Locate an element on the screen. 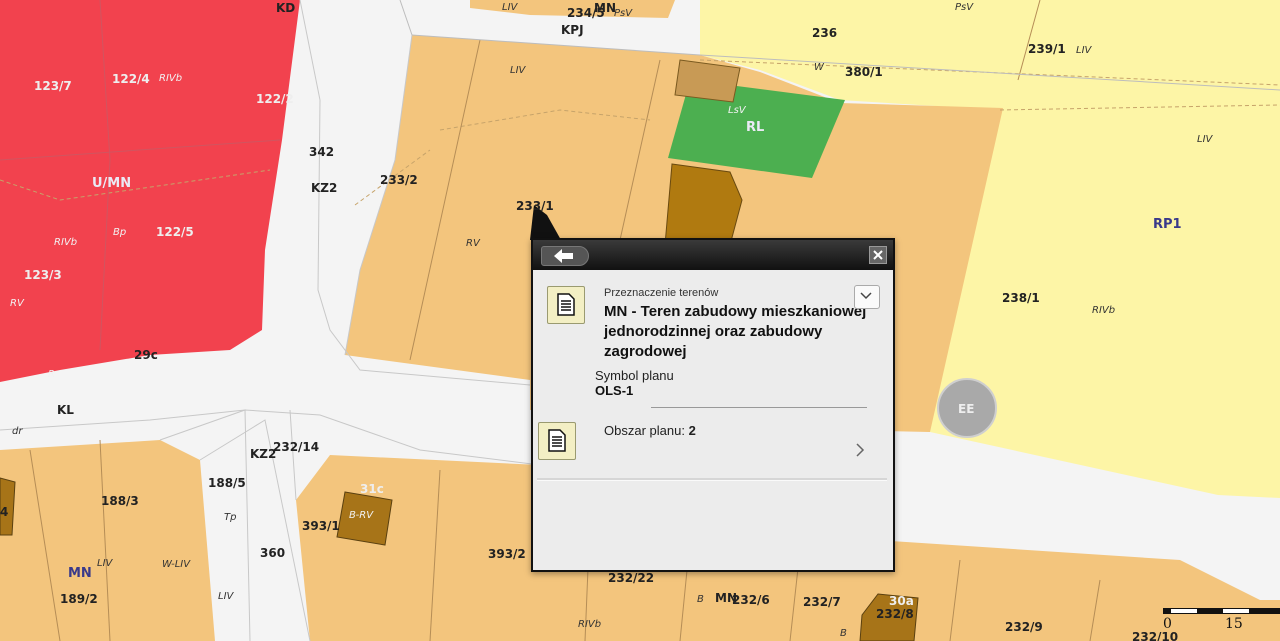 The height and width of the screenshot is (641, 1280). parcel-label: 232/9 is located at coordinates (1024, 627).